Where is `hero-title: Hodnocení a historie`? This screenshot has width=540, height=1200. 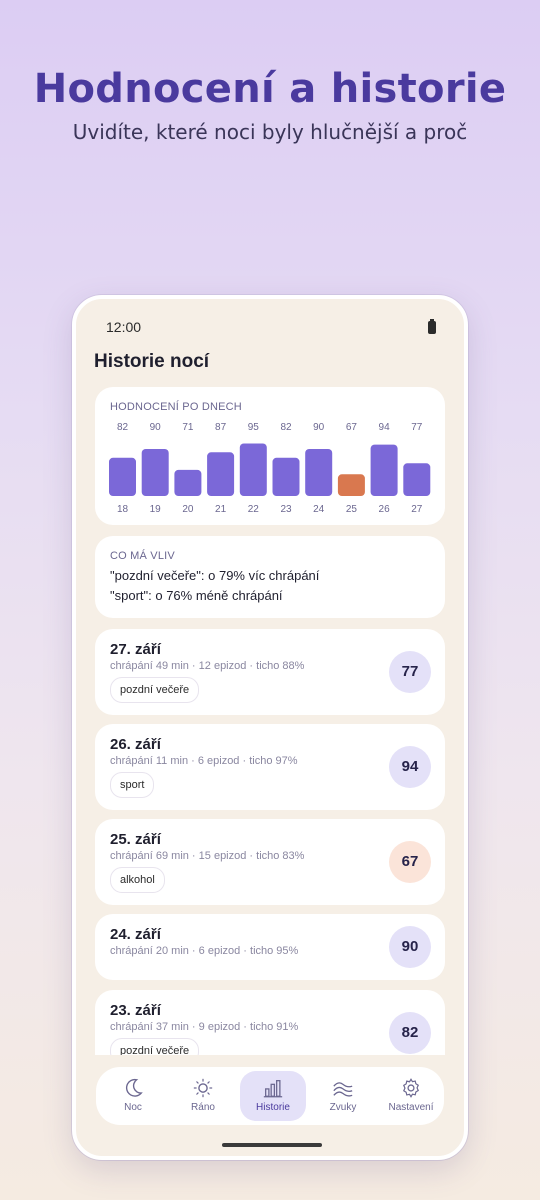 hero-title: Hodnocení a historie is located at coordinates (270, 89).